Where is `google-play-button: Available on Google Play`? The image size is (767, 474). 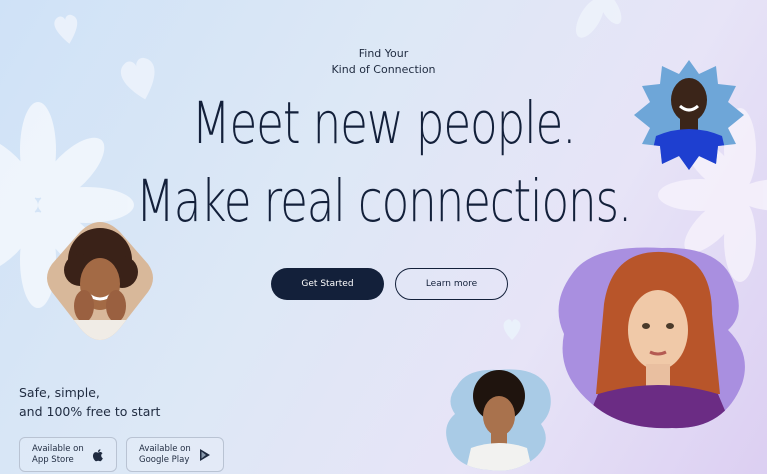 google-play-button: Available on Google Play is located at coordinates (175, 454).